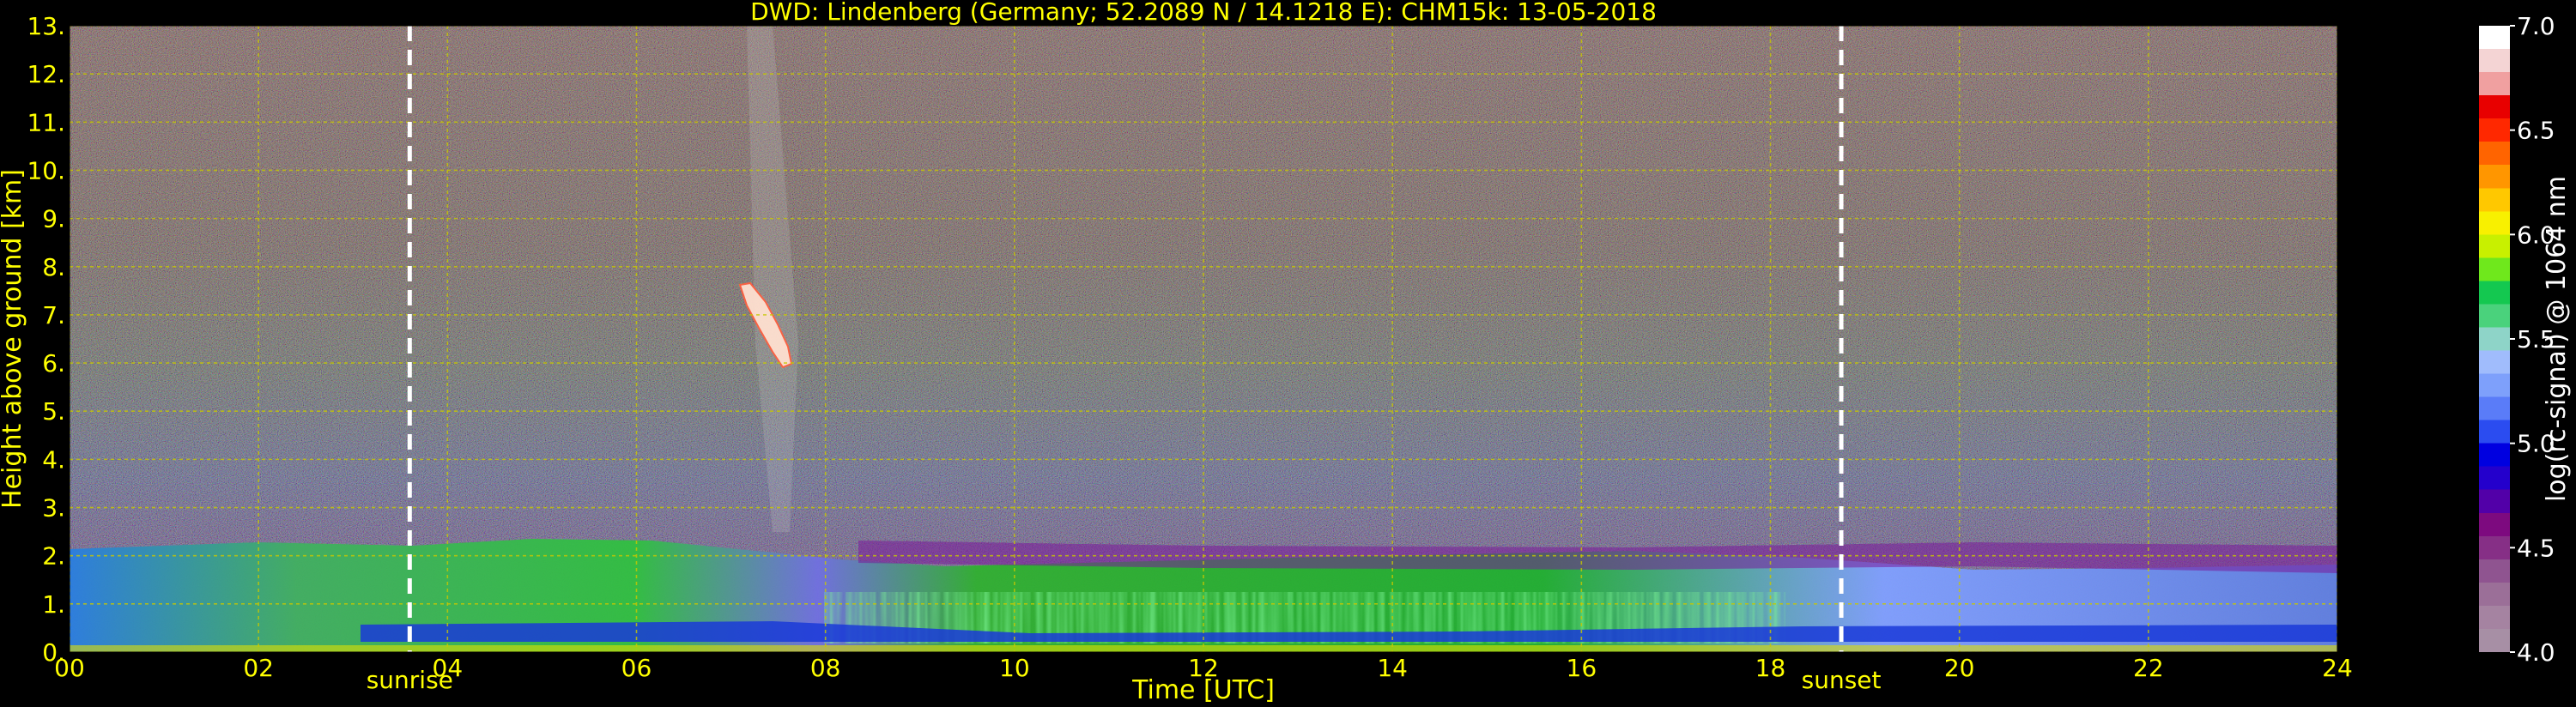 The width and height of the screenshot is (2576, 707). What do you see at coordinates (1842, 680) in the screenshot?
I see `sunset-label: sunset` at bounding box center [1842, 680].